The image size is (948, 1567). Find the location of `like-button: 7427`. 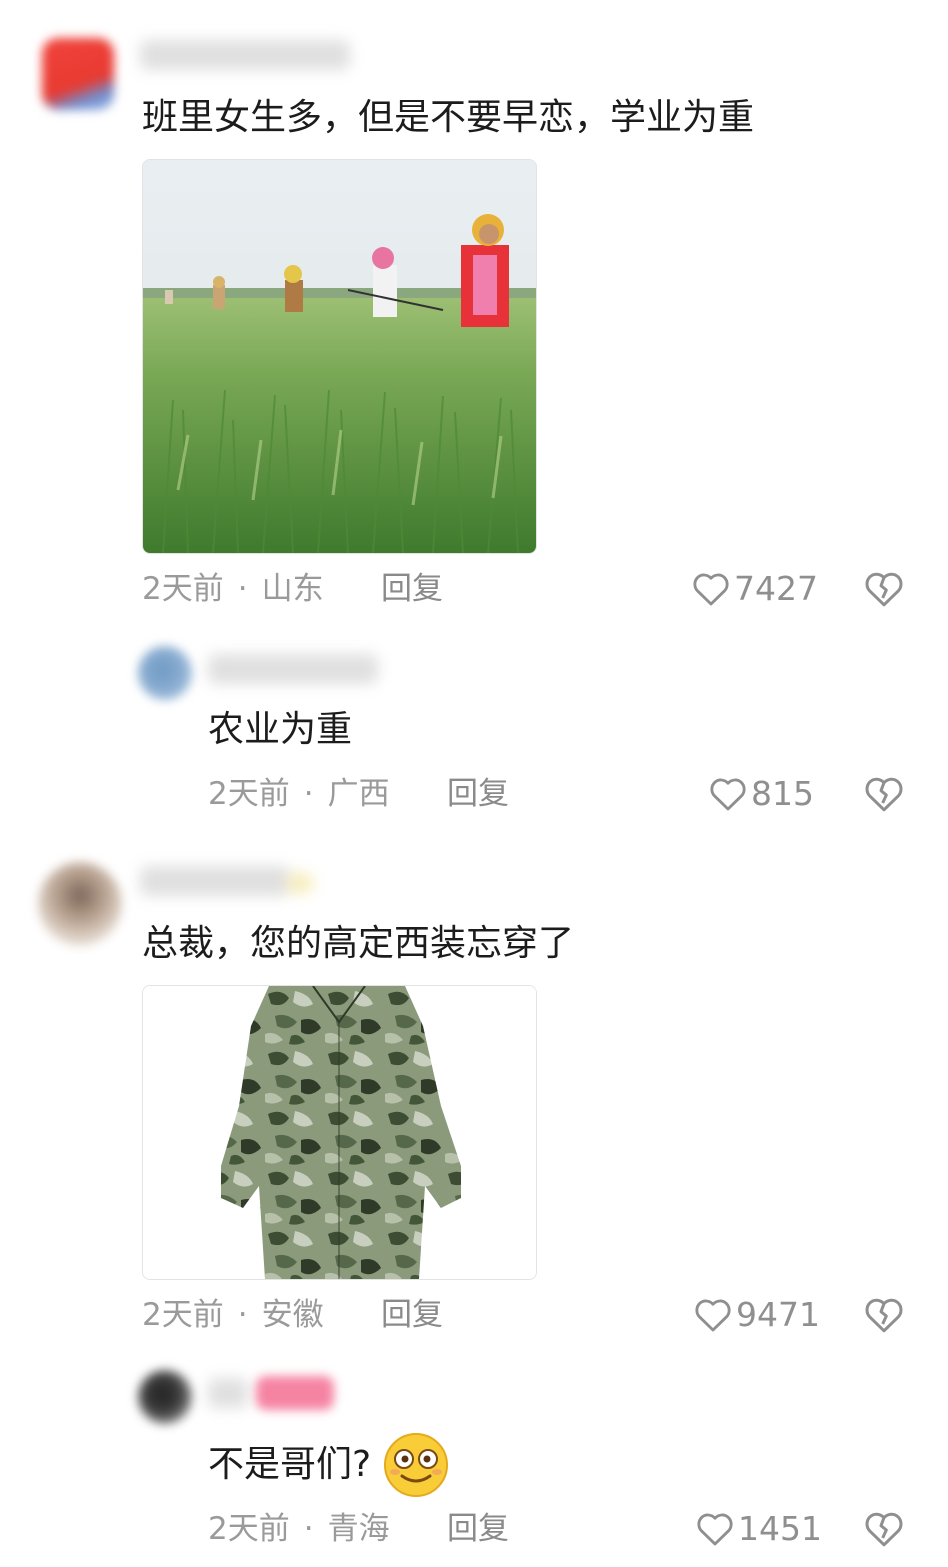

like-button: 7427 is located at coordinates (755, 589).